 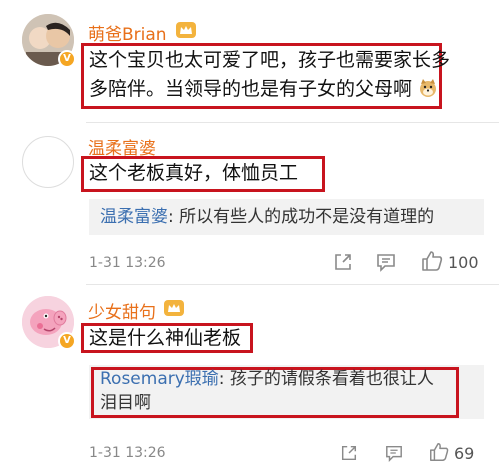 What do you see at coordinates (270, 60) in the screenshot?
I see `comment-text: 这个宝贝也太可爱了吧，孩子也需要家长多` at bounding box center [270, 60].